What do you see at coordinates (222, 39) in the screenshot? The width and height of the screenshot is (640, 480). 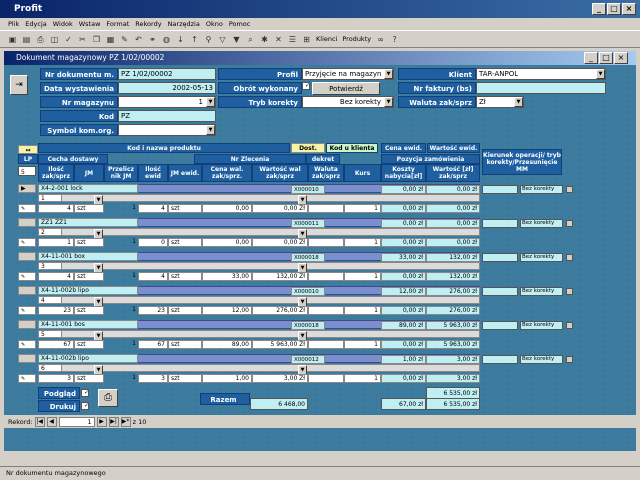 I see `filter-form-icon: ▽` at bounding box center [222, 39].